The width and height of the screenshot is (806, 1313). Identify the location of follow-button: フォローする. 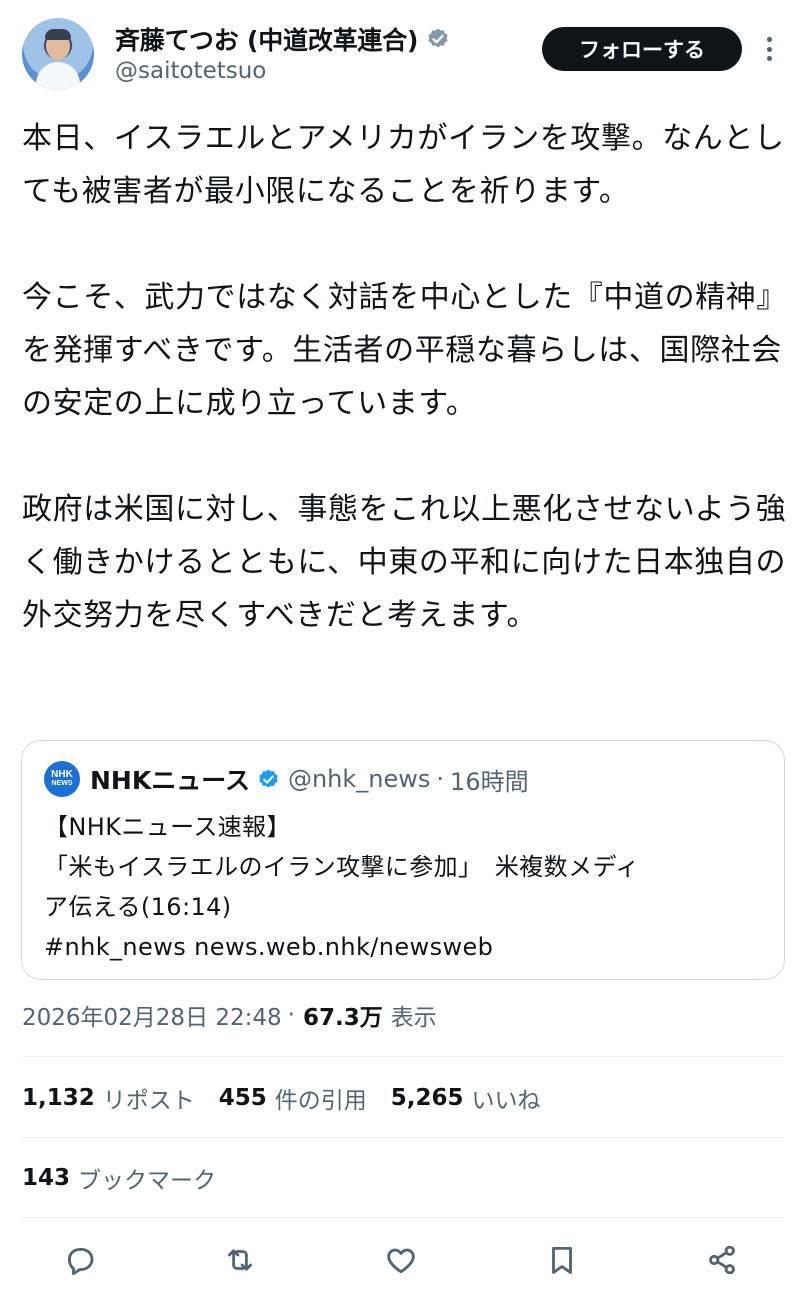
(642, 49).